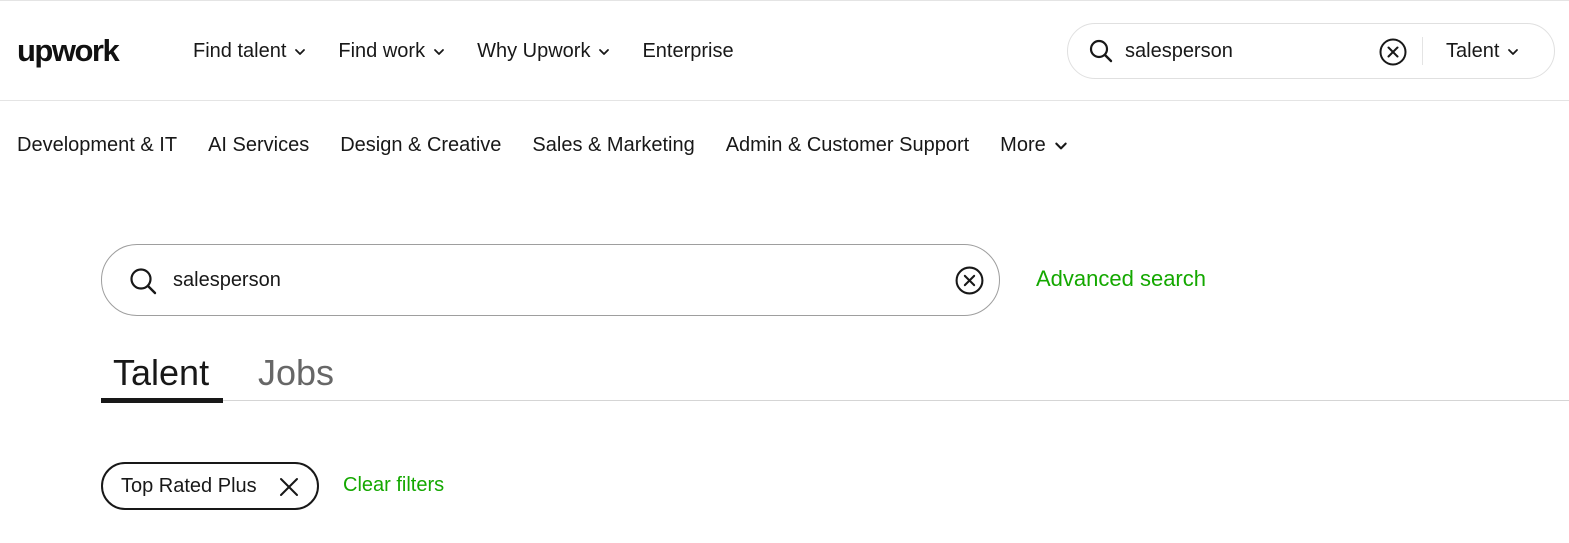 The width and height of the screenshot is (1569, 543). Describe the element at coordinates (296, 373) in the screenshot. I see `tab-jobs: Jobs` at that location.